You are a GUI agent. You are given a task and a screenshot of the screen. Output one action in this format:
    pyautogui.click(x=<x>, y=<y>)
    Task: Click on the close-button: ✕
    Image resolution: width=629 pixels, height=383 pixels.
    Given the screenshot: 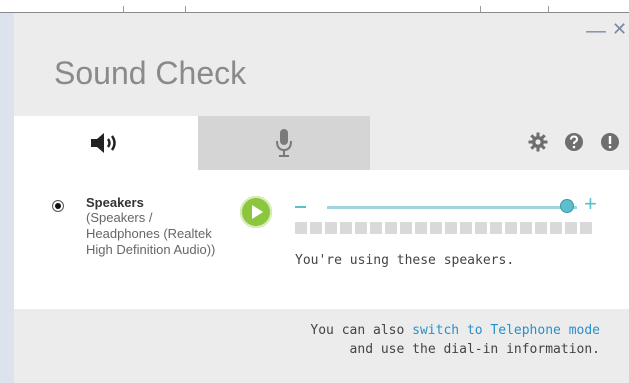 What is the action you would take?
    pyautogui.click(x=619, y=29)
    